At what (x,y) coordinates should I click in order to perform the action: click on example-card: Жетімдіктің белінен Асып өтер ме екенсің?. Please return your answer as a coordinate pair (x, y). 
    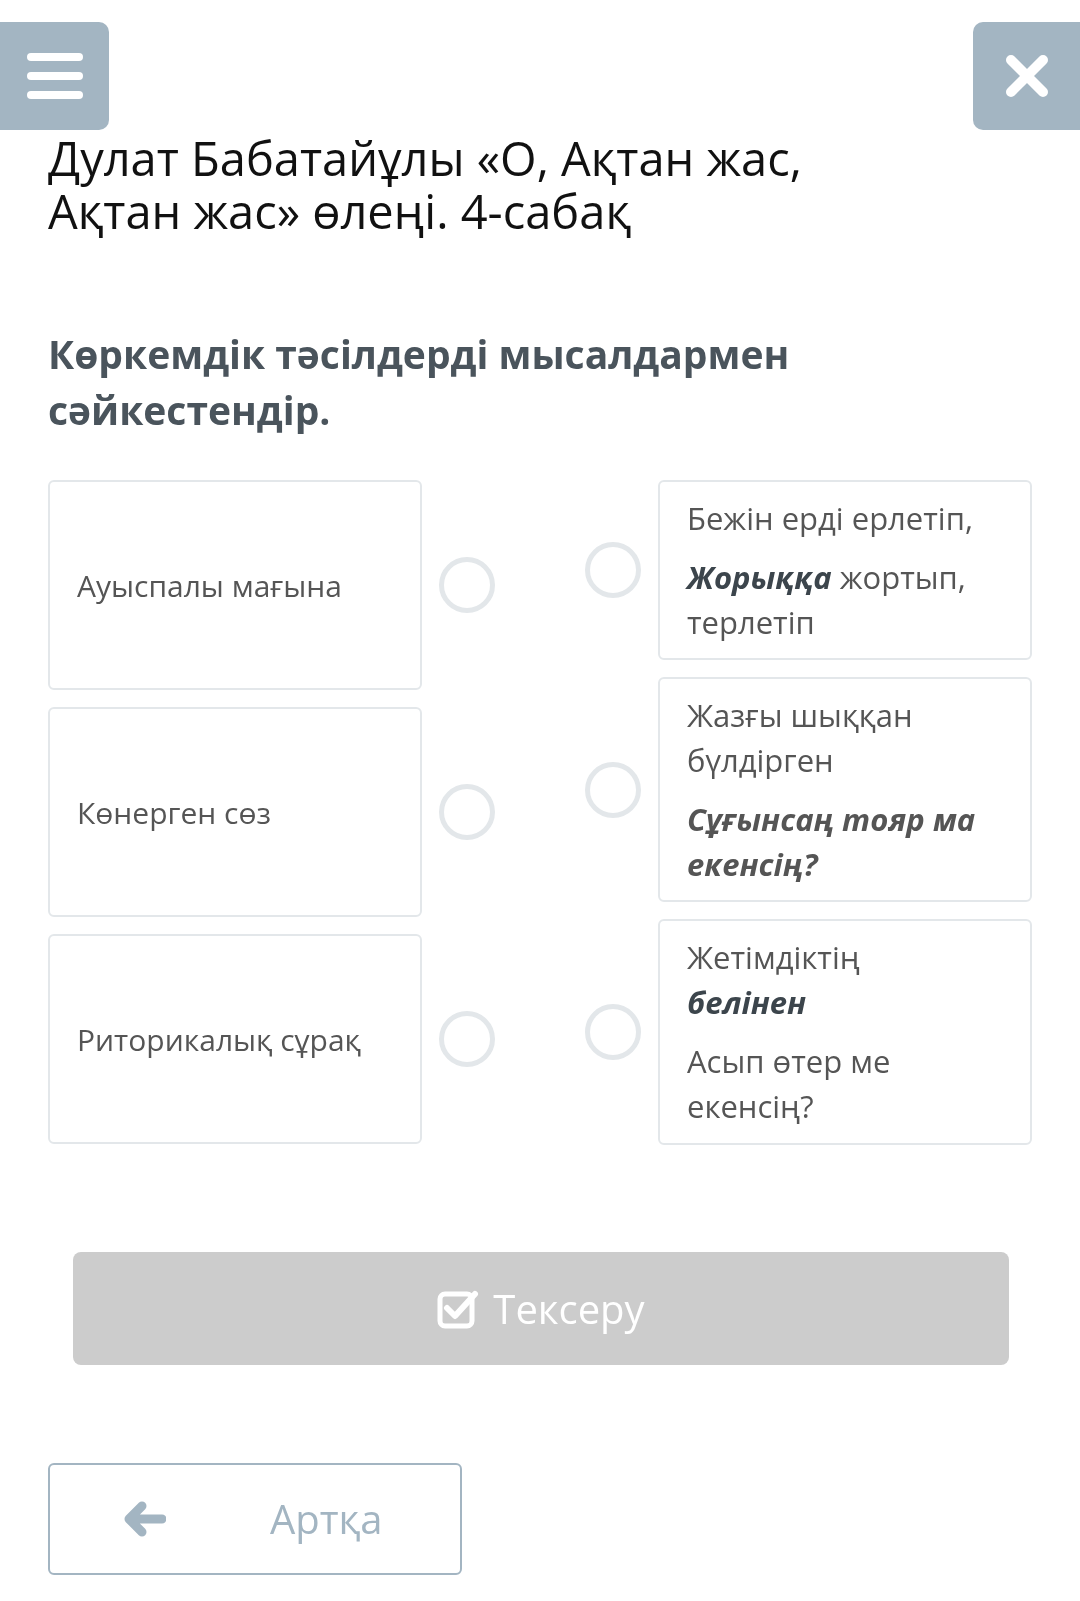
    Looking at the image, I should click on (845, 1032).